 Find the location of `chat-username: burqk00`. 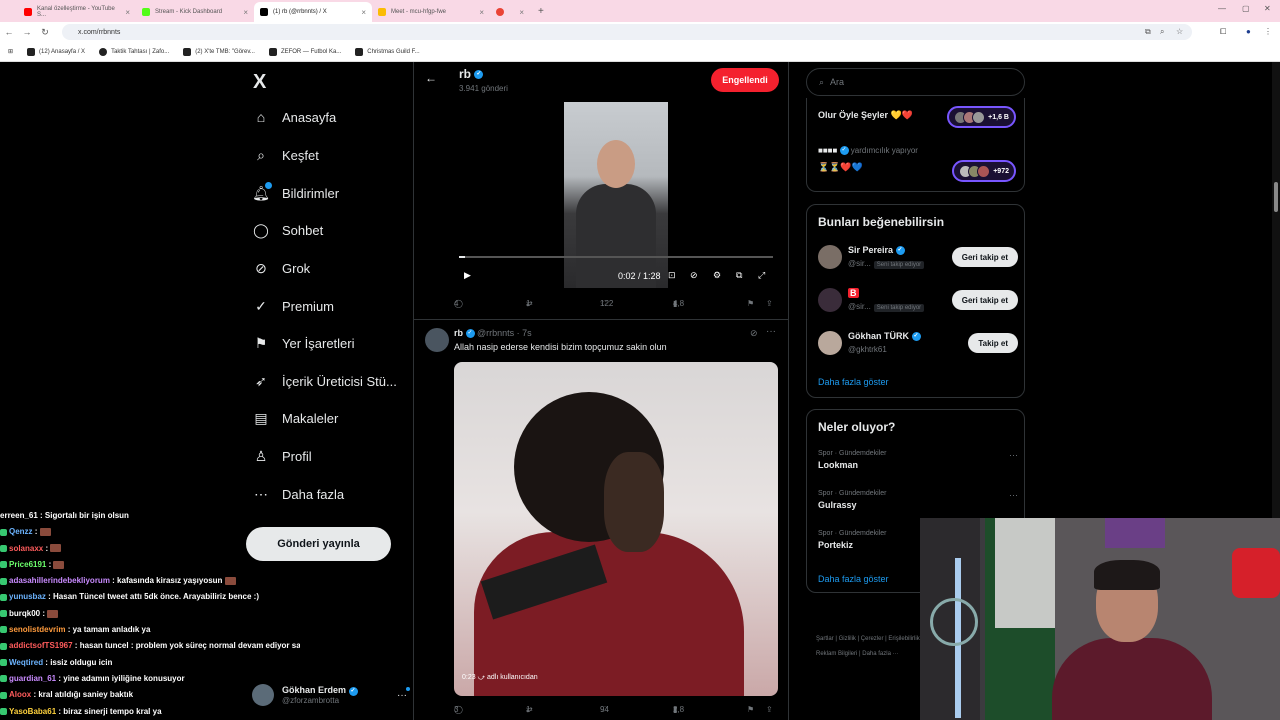

chat-username: burqk00 is located at coordinates (24, 613).